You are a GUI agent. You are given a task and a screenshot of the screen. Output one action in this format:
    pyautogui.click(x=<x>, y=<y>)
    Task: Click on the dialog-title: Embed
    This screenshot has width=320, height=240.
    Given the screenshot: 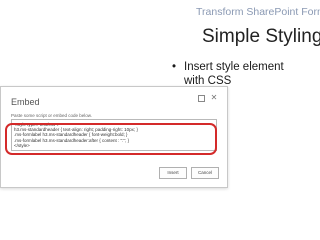 What is the action you would take?
    pyautogui.click(x=25, y=102)
    